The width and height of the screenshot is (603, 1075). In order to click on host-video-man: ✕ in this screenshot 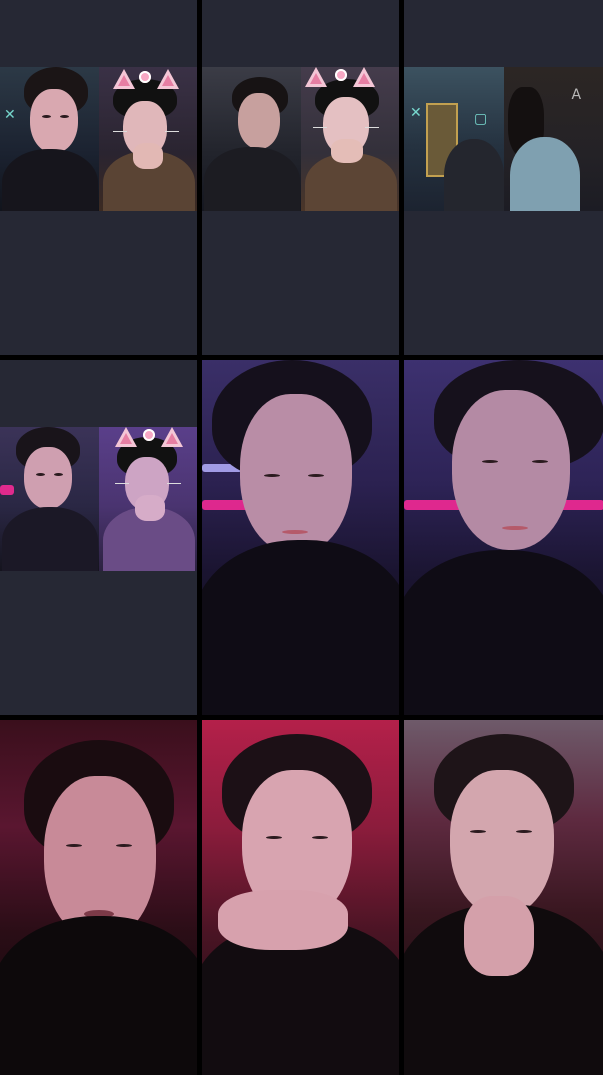, I will do `click(49, 139)`.